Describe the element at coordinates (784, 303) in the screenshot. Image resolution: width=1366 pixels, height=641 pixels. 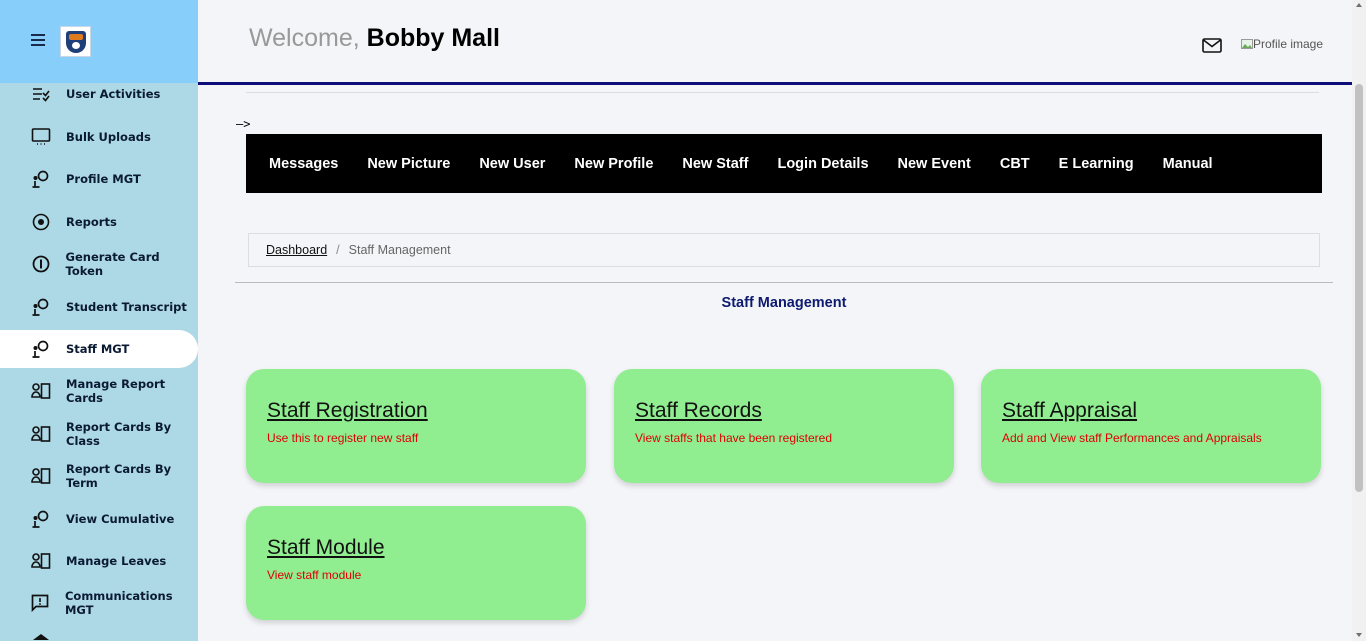
I see `page-title: Staff Management` at that location.